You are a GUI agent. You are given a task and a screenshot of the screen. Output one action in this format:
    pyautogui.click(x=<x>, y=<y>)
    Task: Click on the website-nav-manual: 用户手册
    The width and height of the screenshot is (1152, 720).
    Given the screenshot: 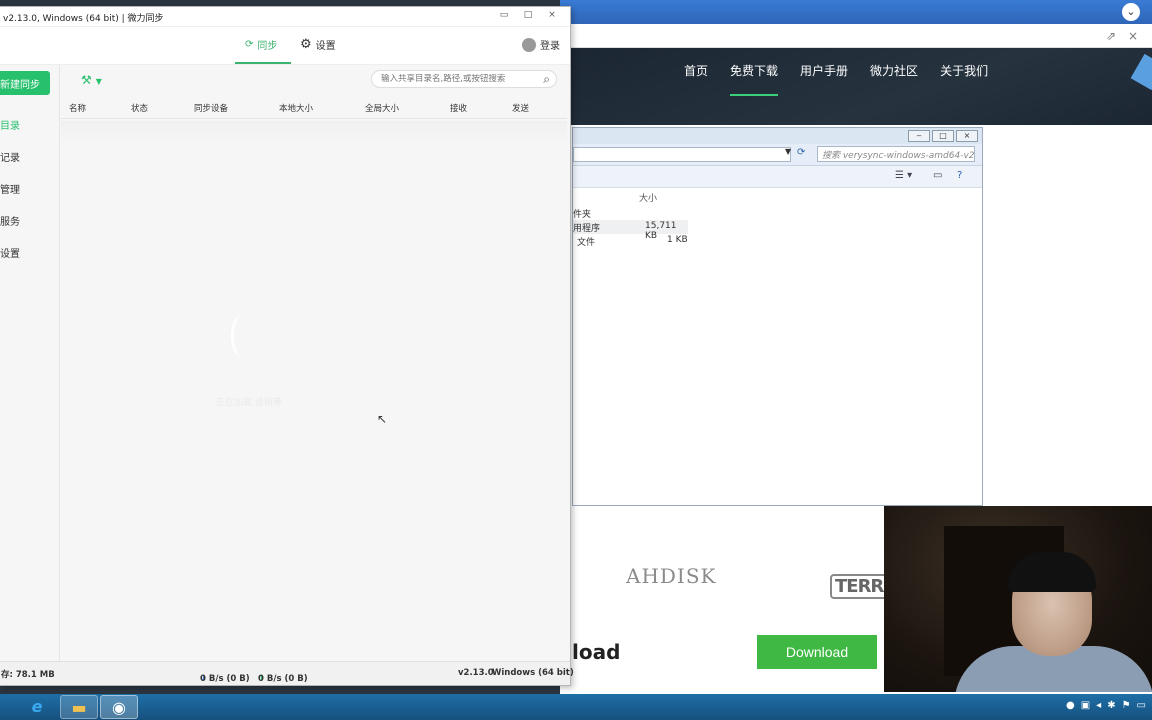 What is the action you would take?
    pyautogui.click(x=824, y=79)
    